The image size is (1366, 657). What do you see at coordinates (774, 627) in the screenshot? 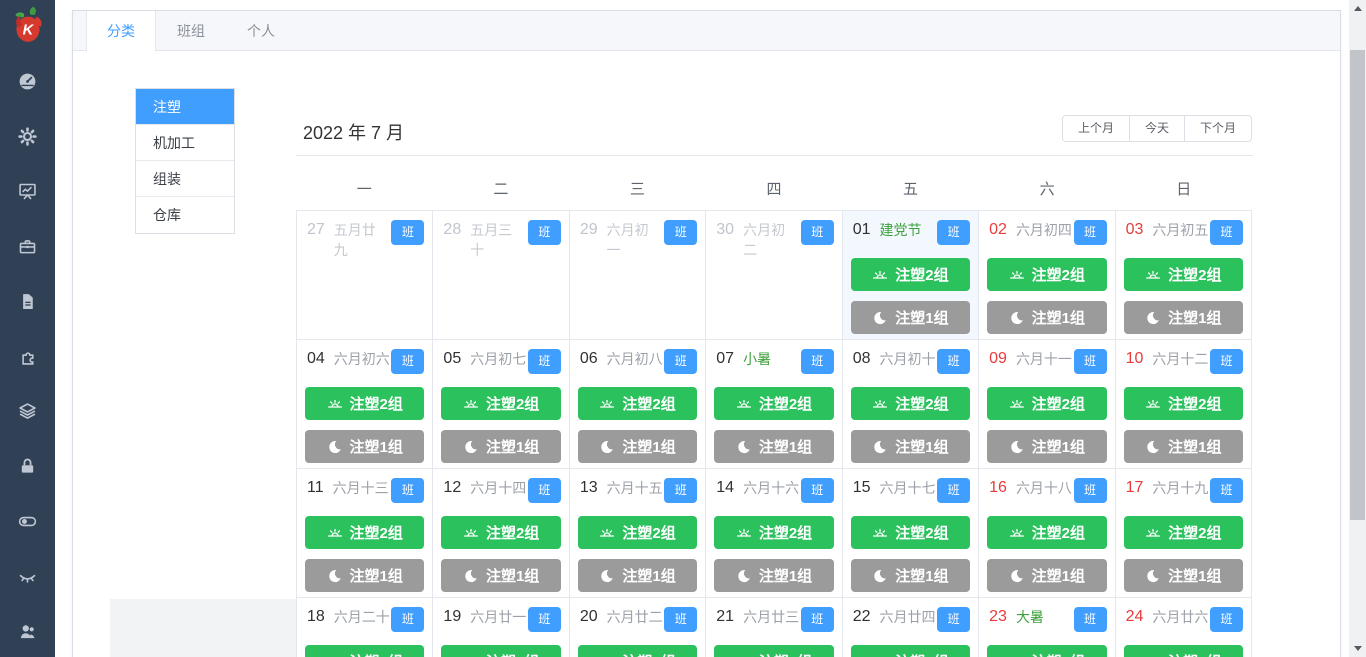
I see `calendar-day-cell: 21 六月廿三 班 注塑2组 注塑1组` at bounding box center [774, 627].